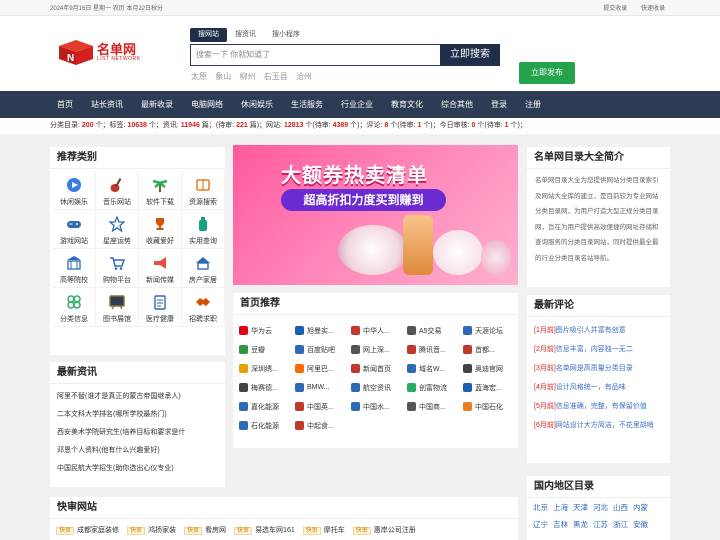 This screenshot has width=720, height=540. What do you see at coordinates (323, 349) in the screenshot?
I see `recommend-item: 百度贴吧` at bounding box center [323, 349].